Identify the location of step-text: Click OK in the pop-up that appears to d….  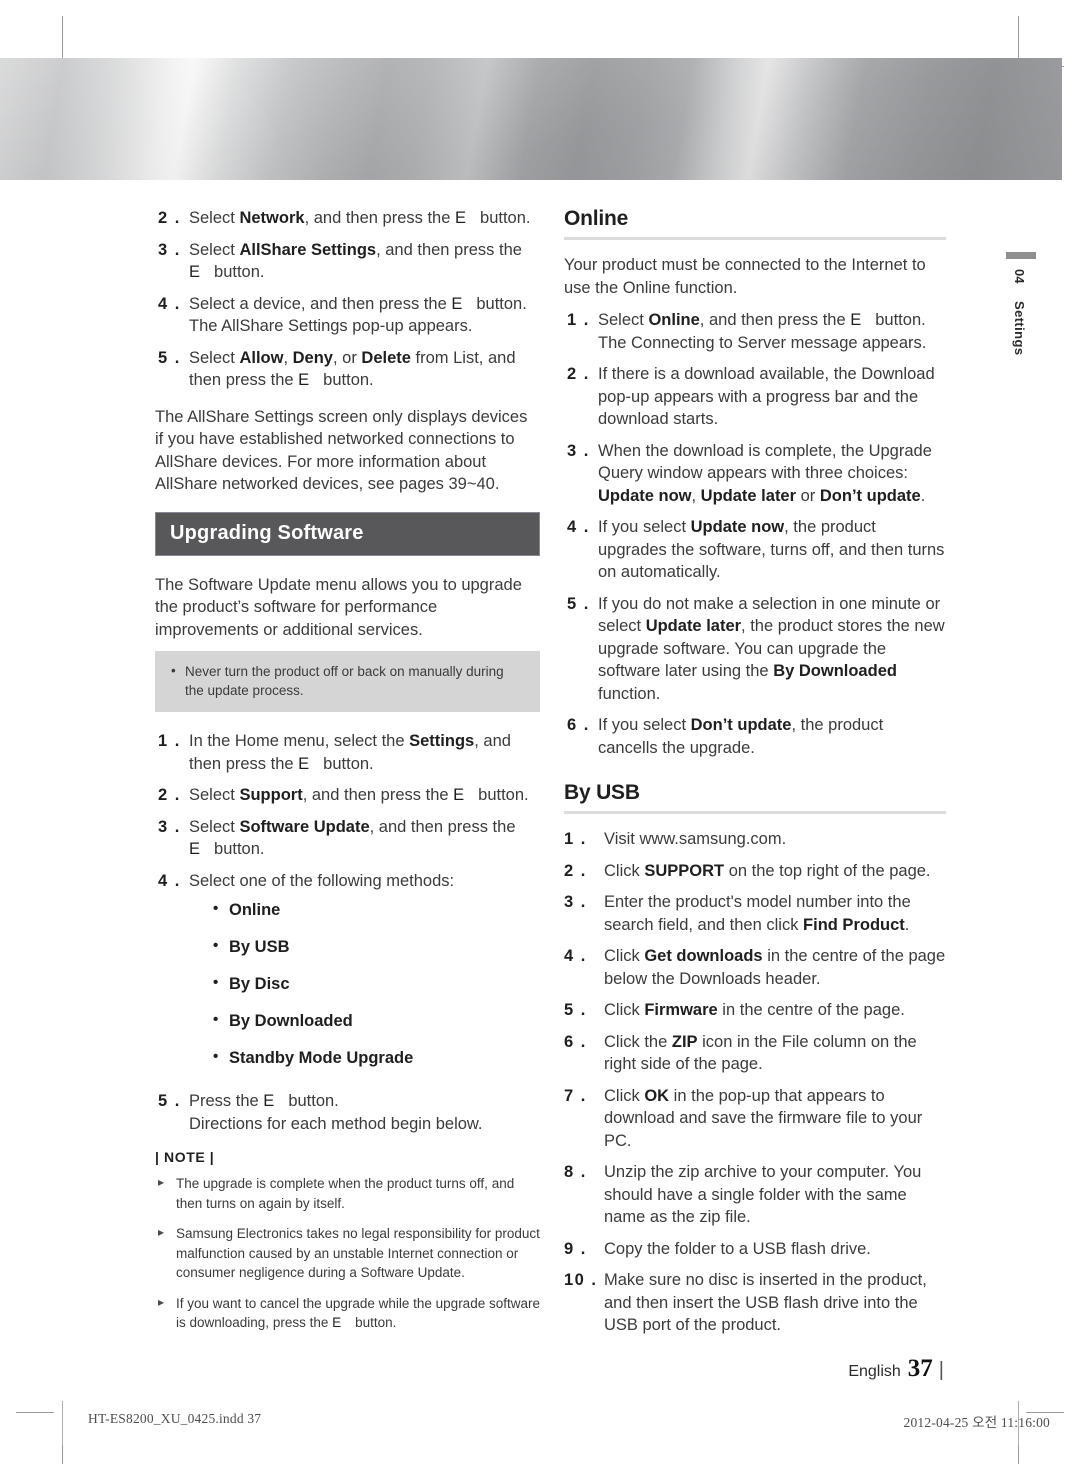
(763, 1118).